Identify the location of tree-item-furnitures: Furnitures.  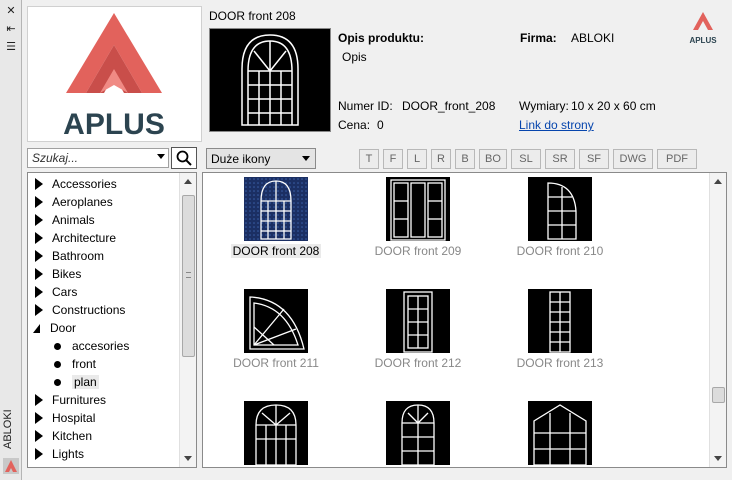
(67, 400).